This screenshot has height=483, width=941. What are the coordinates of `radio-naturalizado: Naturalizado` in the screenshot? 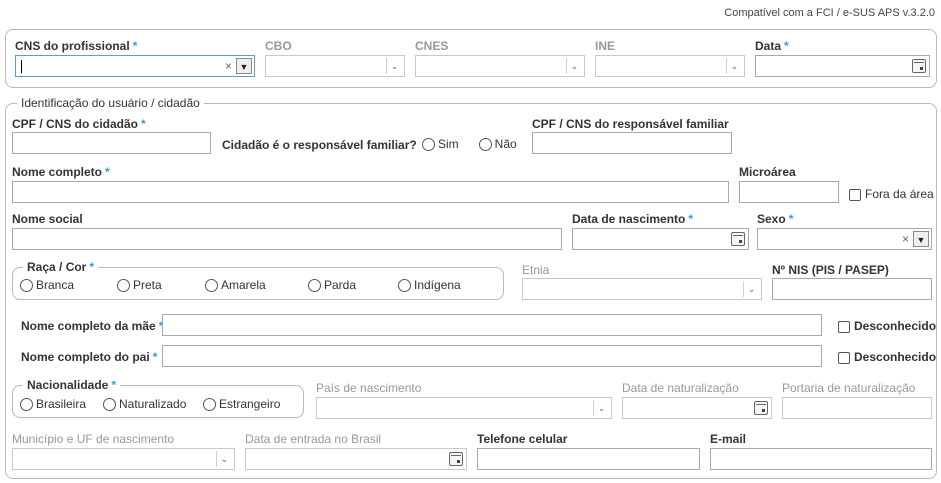 It's located at (153, 404).